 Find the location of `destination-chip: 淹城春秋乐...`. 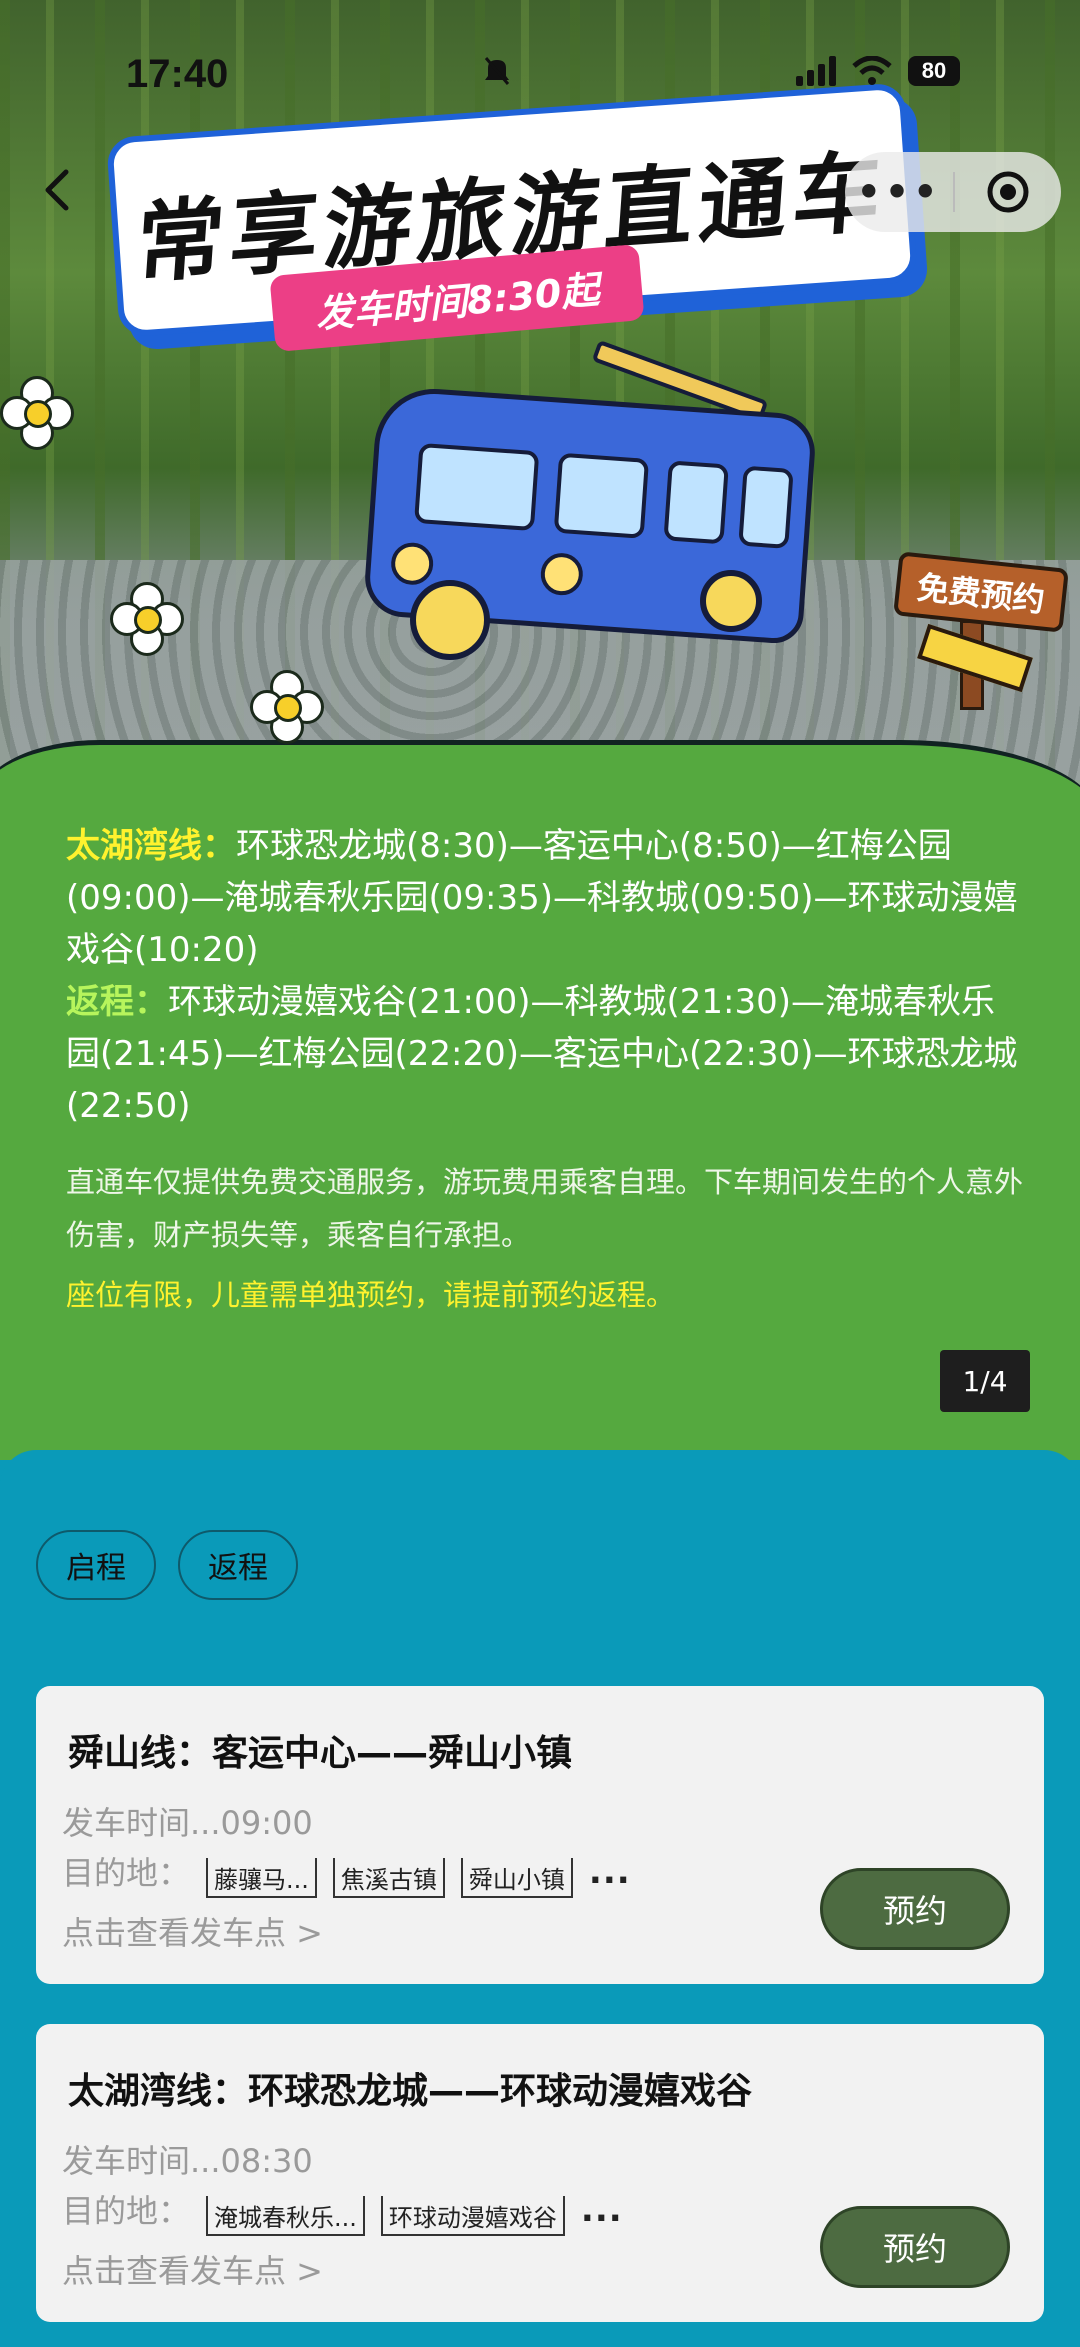

destination-chip: 淹城春秋乐... is located at coordinates (285, 2216).